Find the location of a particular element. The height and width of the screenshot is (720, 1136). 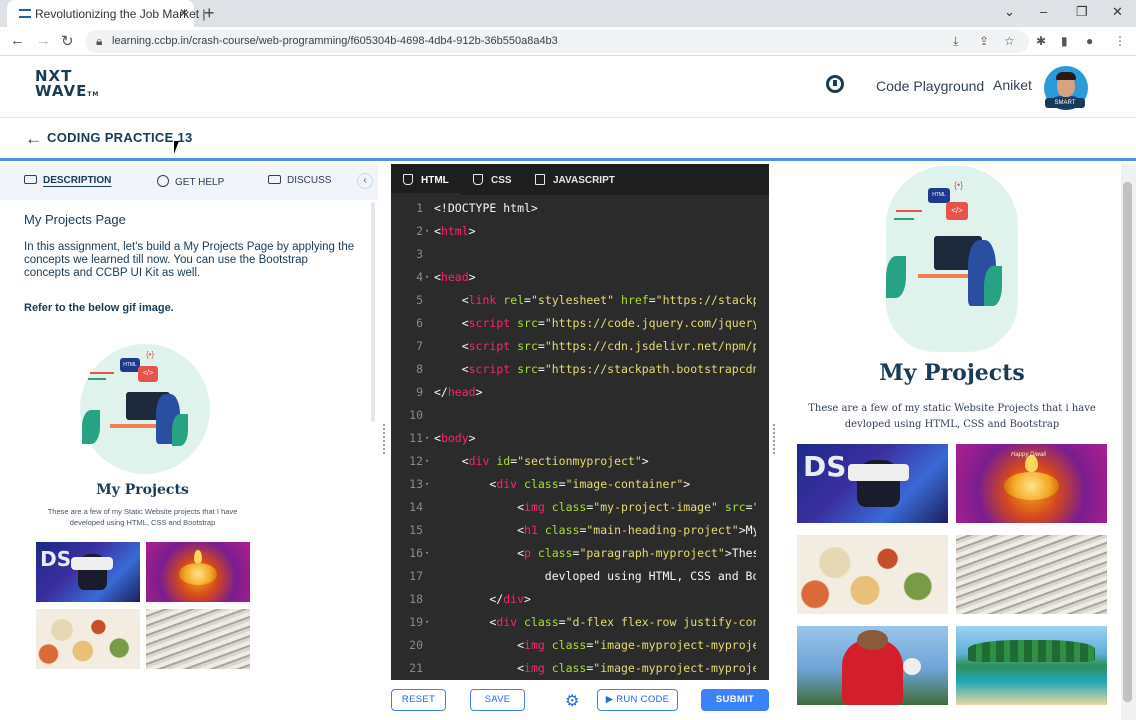

left-splitter-handle is located at coordinates (384, 439).